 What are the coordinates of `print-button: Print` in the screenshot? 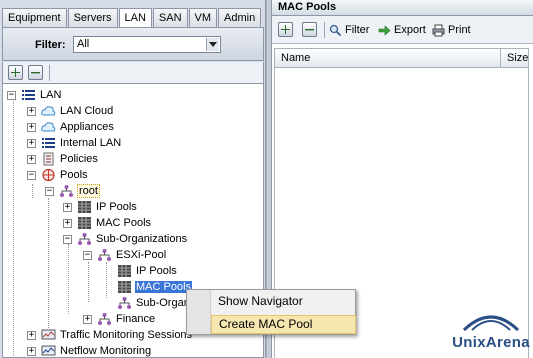 It's located at (451, 30).